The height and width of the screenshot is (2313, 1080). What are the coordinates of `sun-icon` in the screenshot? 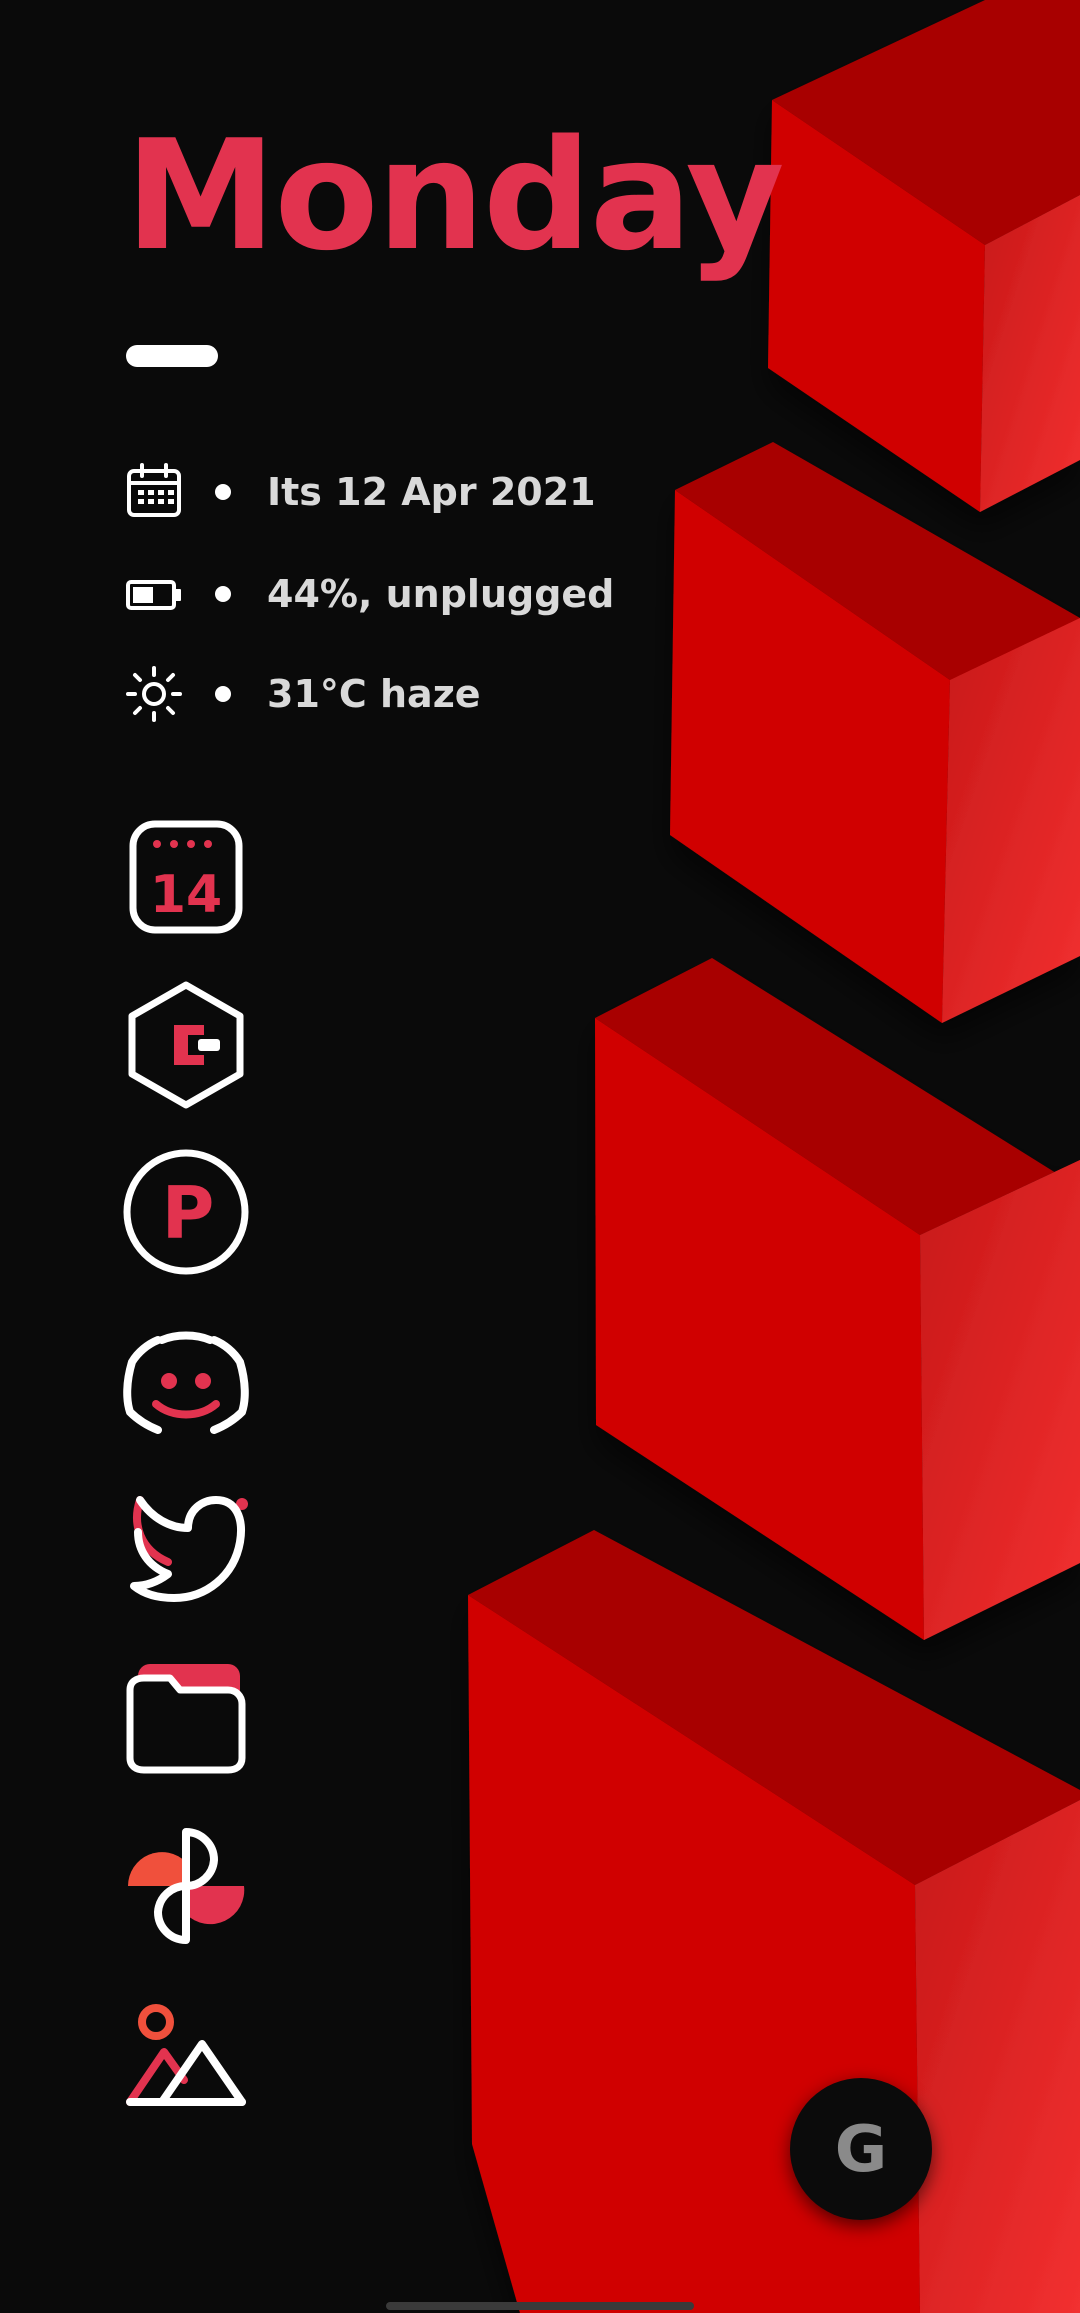 It's located at (154, 694).